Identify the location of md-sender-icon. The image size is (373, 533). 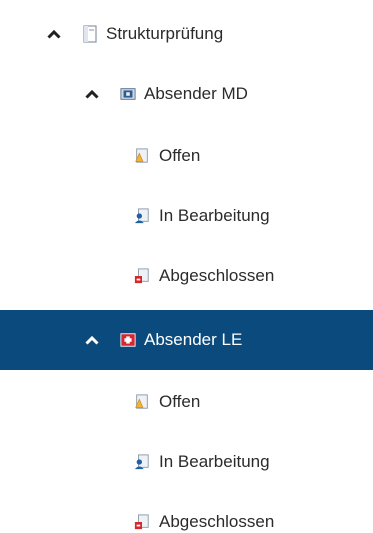
(128, 94).